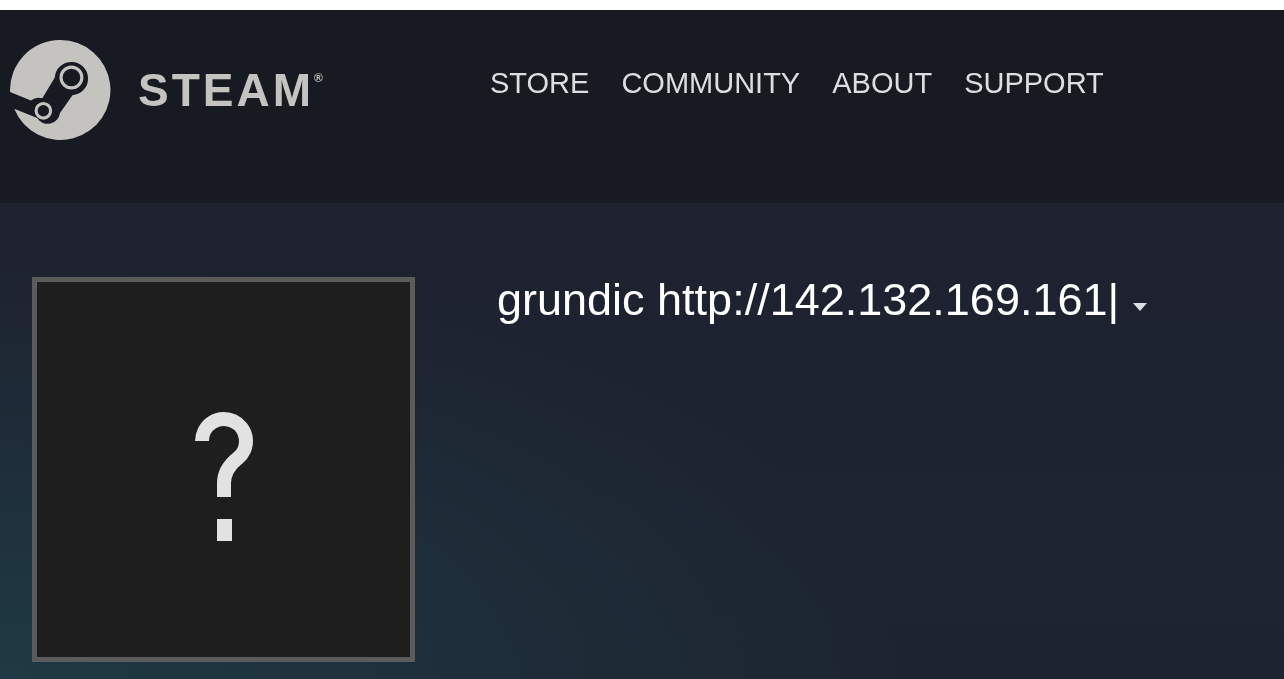 This screenshot has width=1284, height=679. What do you see at coordinates (230, 90) in the screenshot?
I see `steam-wordmark: STEAM$^{®}$` at bounding box center [230, 90].